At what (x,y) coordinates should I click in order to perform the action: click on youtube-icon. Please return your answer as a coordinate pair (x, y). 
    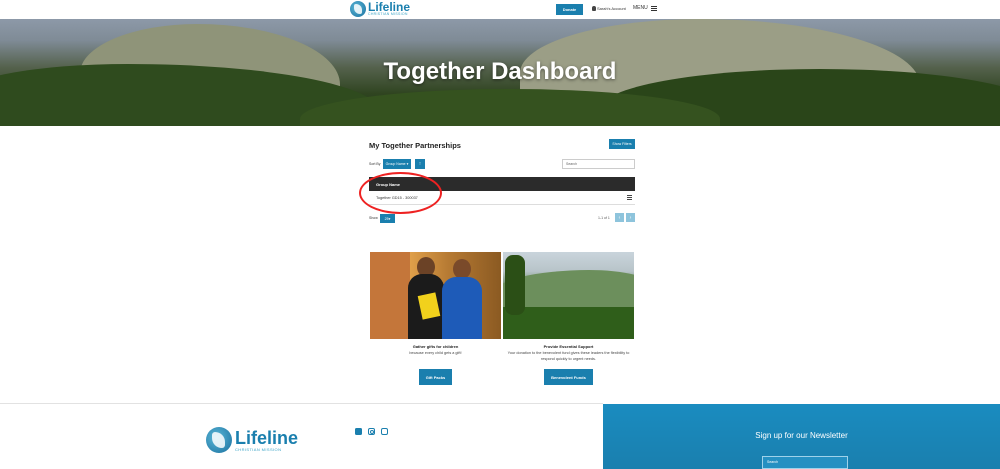
    Looking at the image, I should click on (384, 431).